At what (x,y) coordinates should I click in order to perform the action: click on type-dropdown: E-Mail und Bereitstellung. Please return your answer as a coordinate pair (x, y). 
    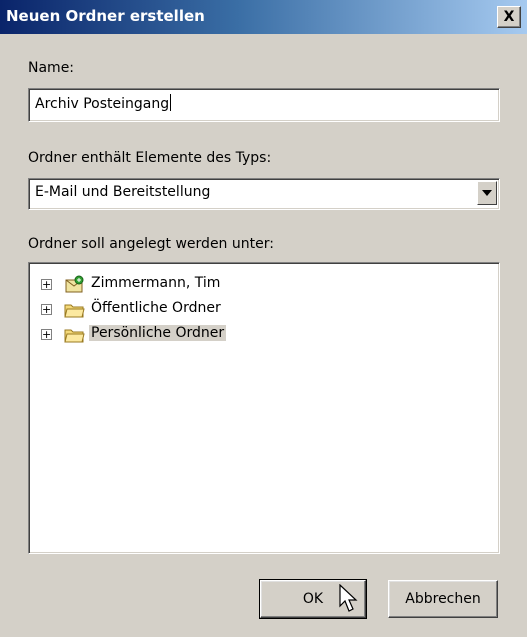
    Looking at the image, I should click on (264, 194).